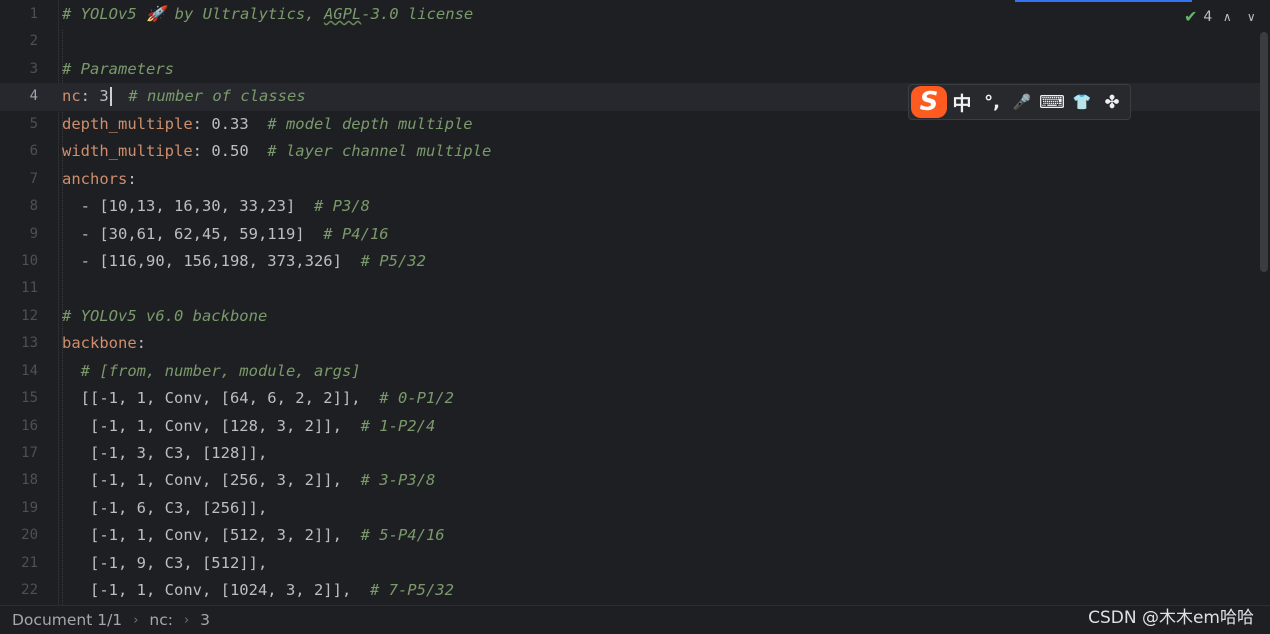  I want to click on code-text: [-1, 1, Conv, [1024, 3, 2]], # 7-P5/32, so click(258, 590).